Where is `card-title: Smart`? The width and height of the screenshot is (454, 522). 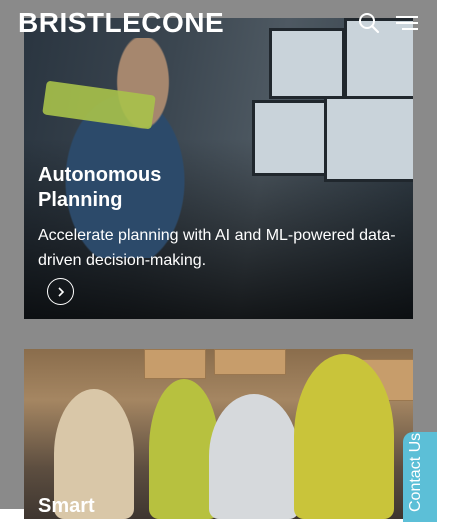
card-title: Smart is located at coordinates (66, 506).